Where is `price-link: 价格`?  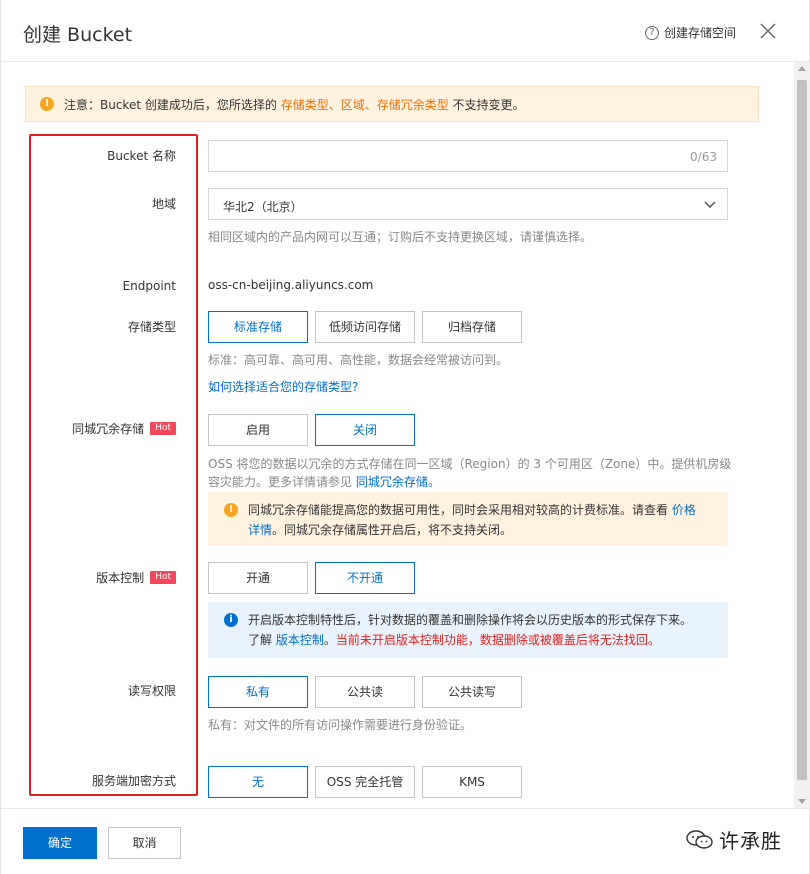
price-link: 价格 is located at coordinates (684, 510).